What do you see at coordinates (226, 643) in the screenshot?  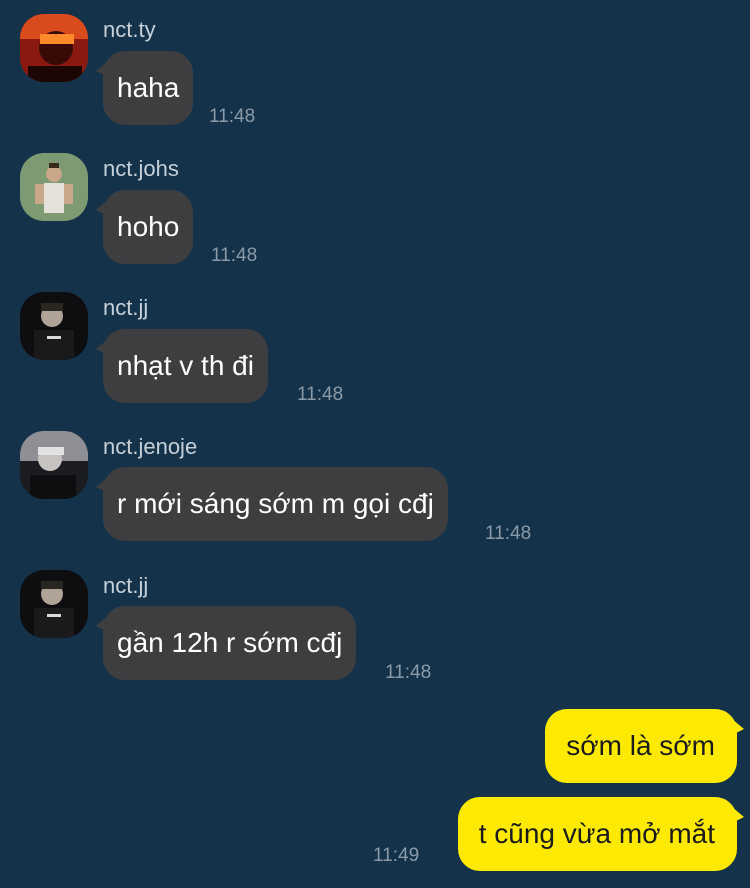 I see `message-bubble: gần 12h r sớm cđj` at bounding box center [226, 643].